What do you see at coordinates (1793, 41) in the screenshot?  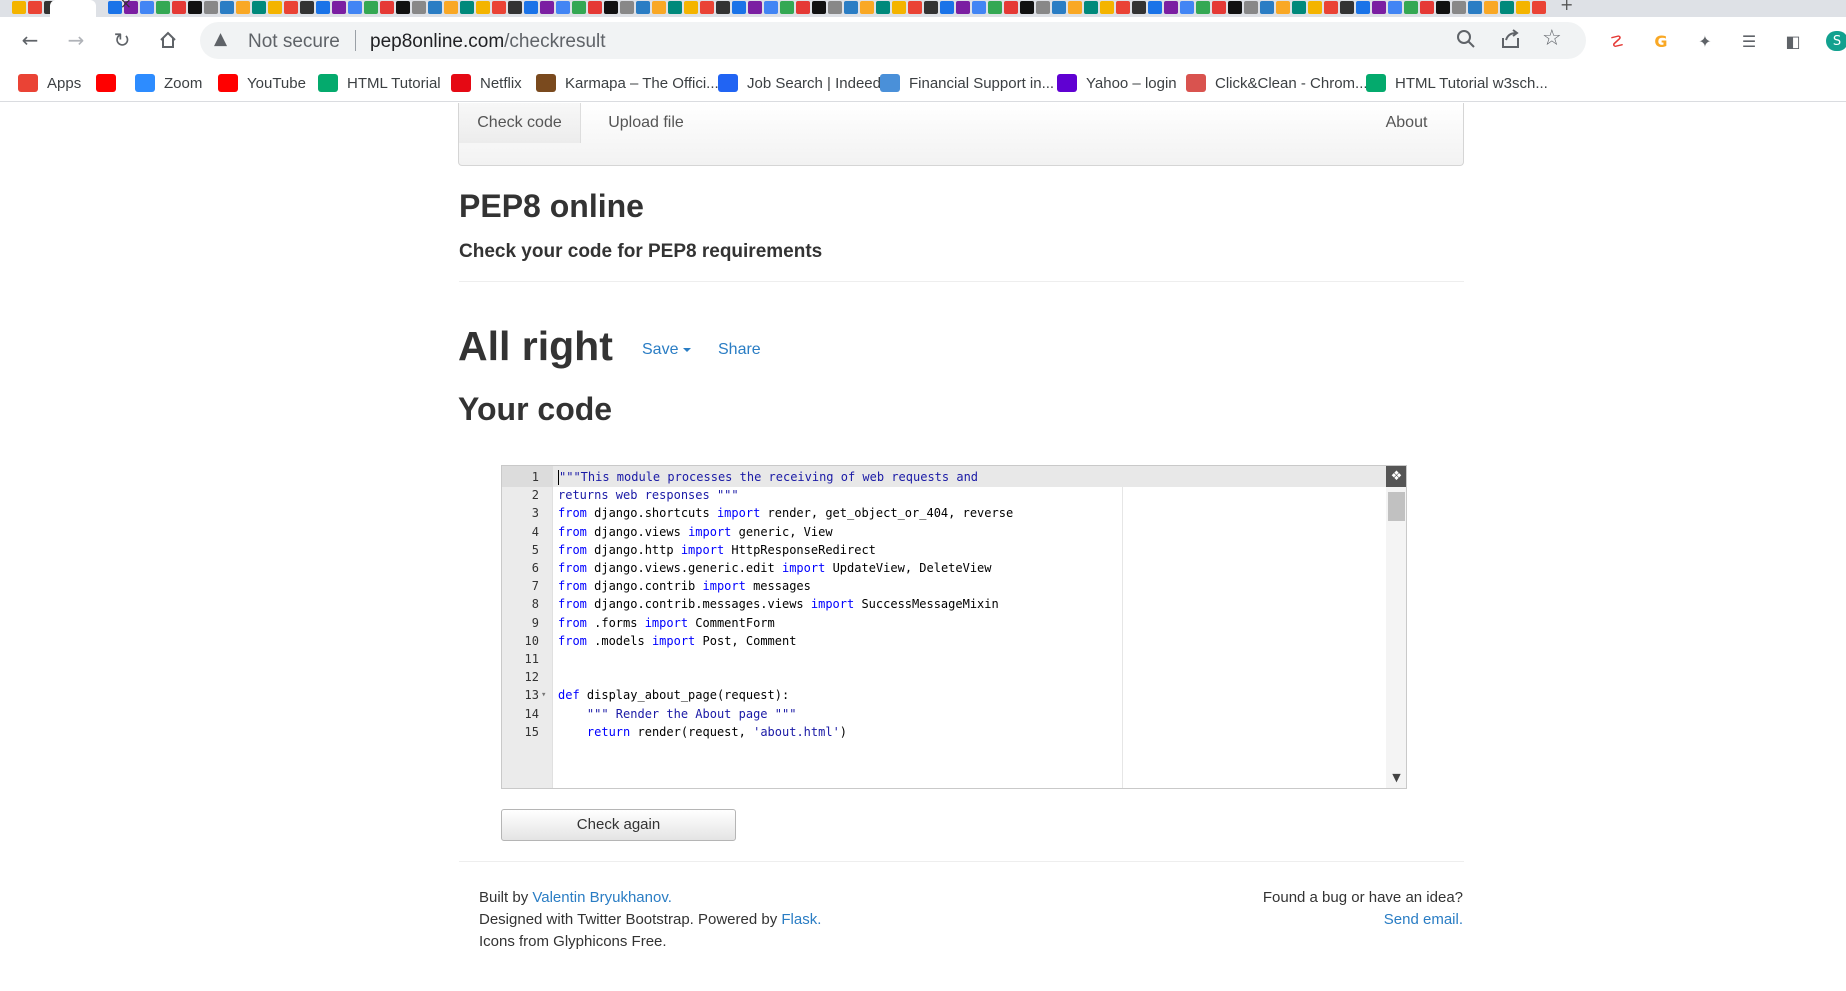 I see `side-panel-icon: ◧` at bounding box center [1793, 41].